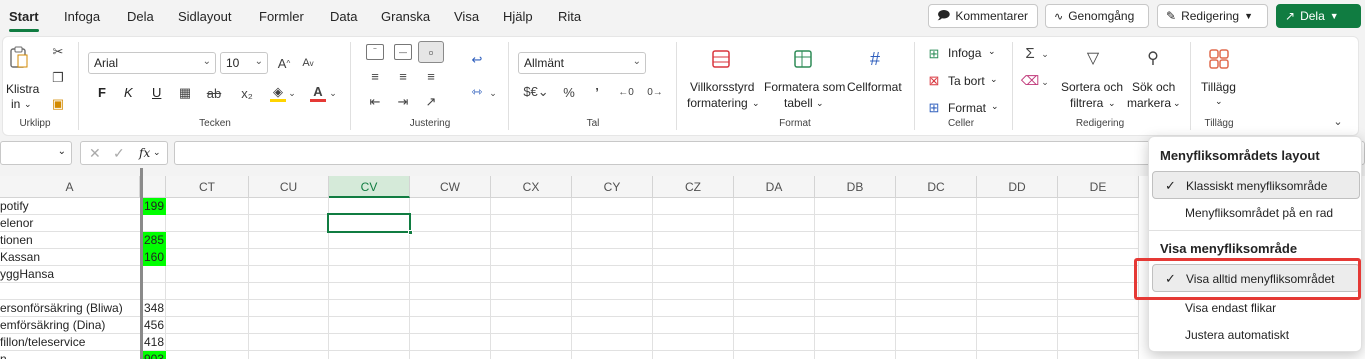  What do you see at coordinates (102, 92) in the screenshot?
I see `bold-button: F` at bounding box center [102, 92].